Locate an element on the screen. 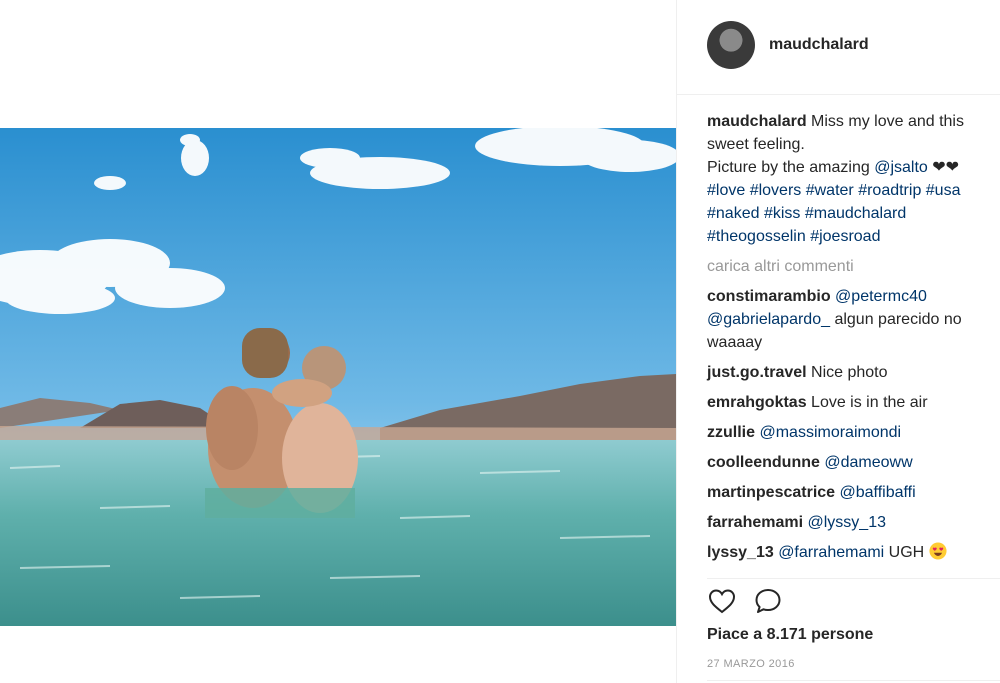 This screenshot has width=1000, height=683. caption-hashtags-line2: #naked #kiss #maudchalard is located at coordinates (853, 213).